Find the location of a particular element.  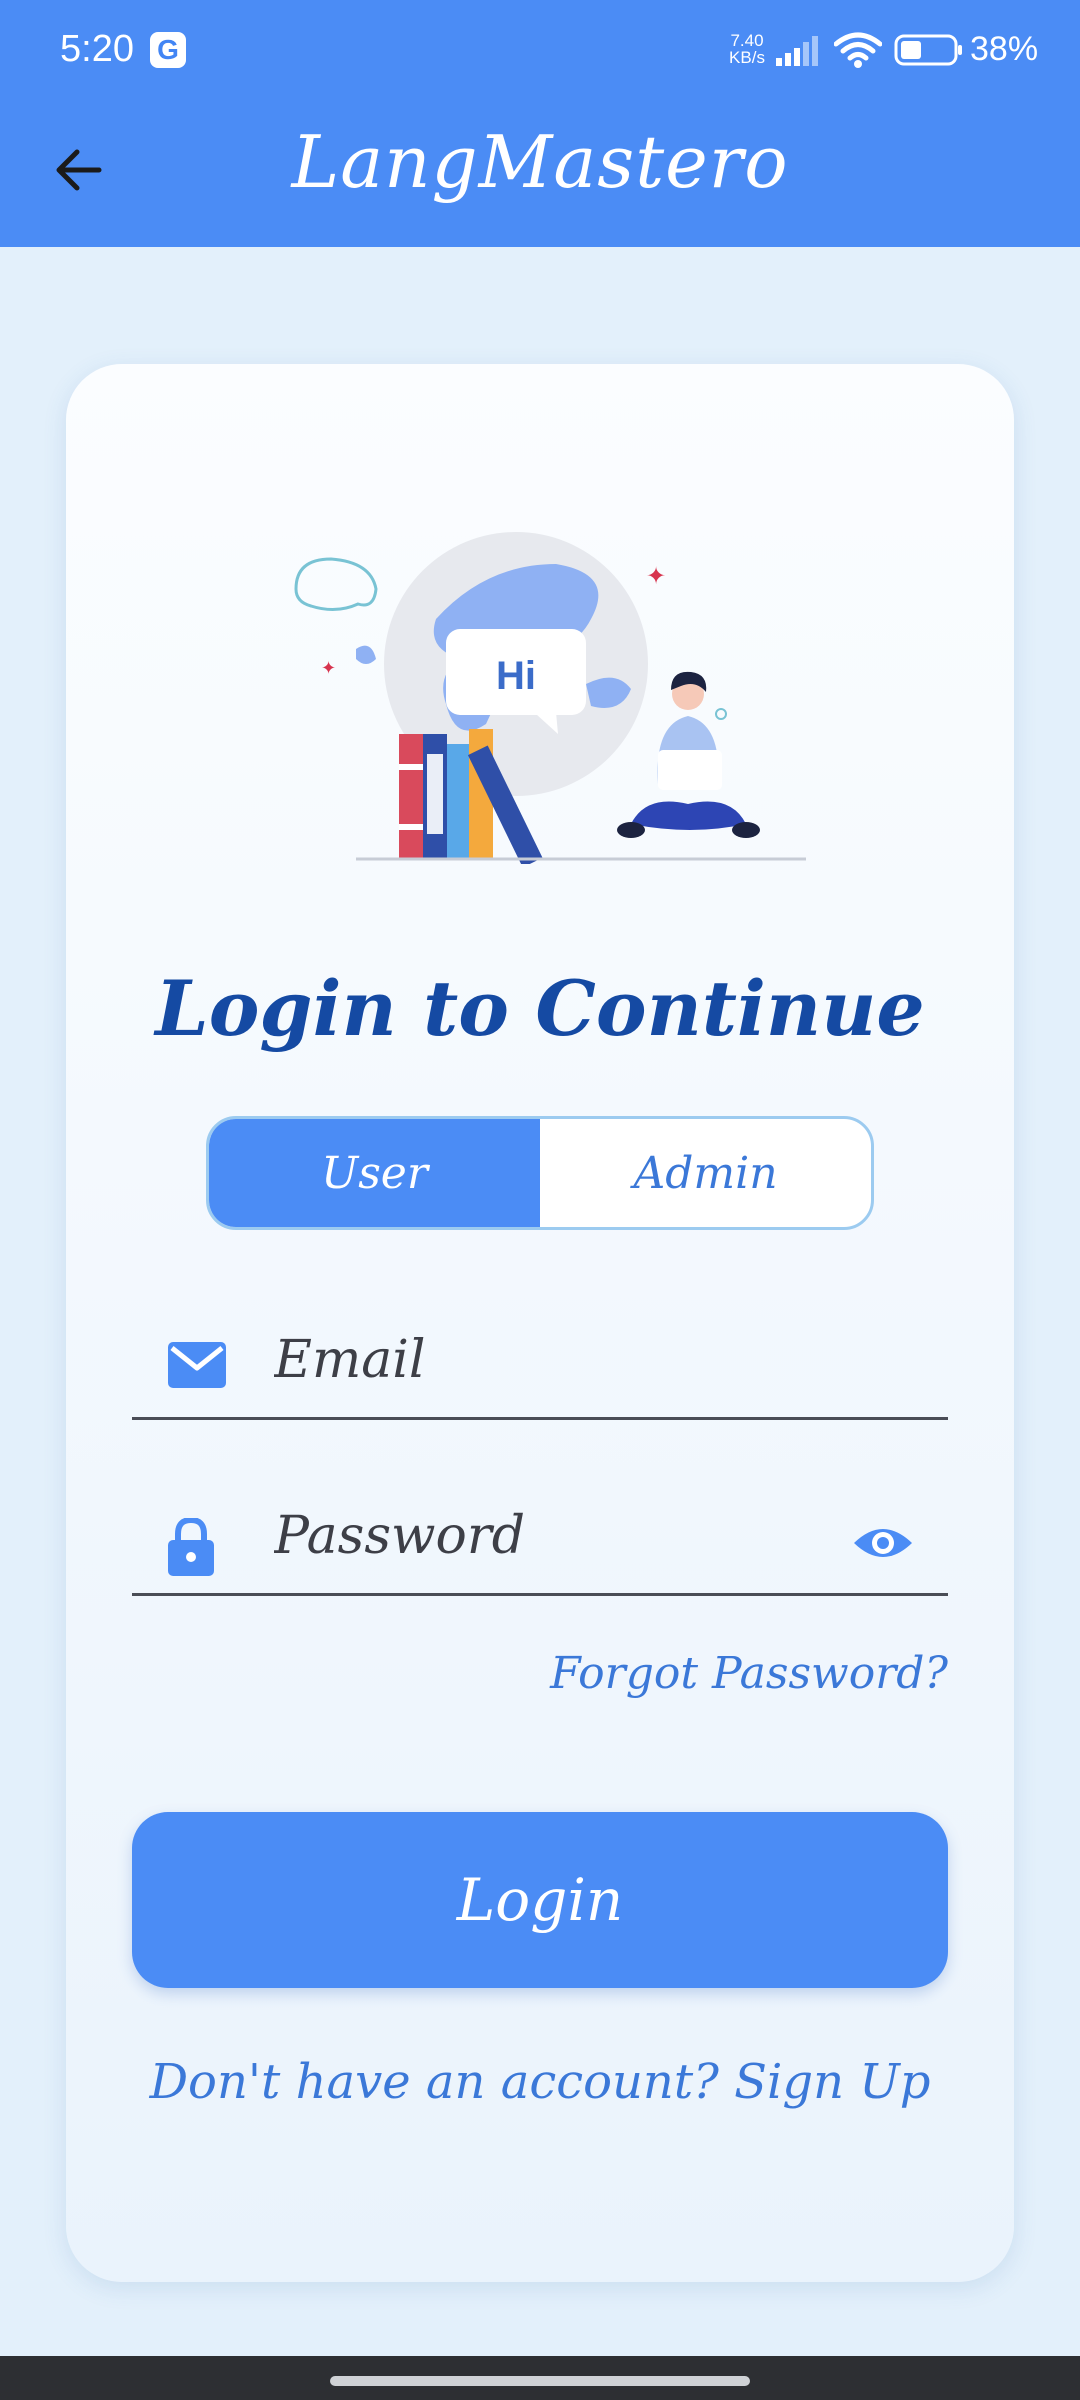

signal-icon is located at coordinates (798, 53).